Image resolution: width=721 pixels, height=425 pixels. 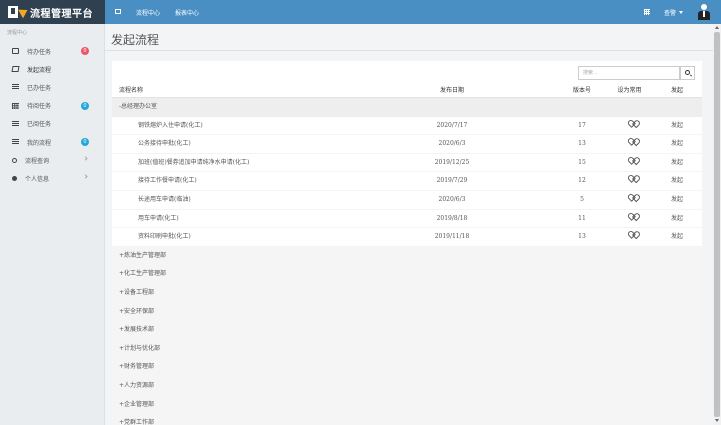 I want to click on scroll-thumb, so click(x=717, y=224).